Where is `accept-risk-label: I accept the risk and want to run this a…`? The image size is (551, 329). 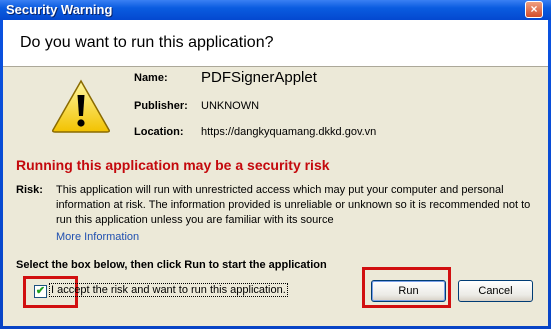 accept-risk-label: I accept the risk and want to run this a… is located at coordinates (168, 290).